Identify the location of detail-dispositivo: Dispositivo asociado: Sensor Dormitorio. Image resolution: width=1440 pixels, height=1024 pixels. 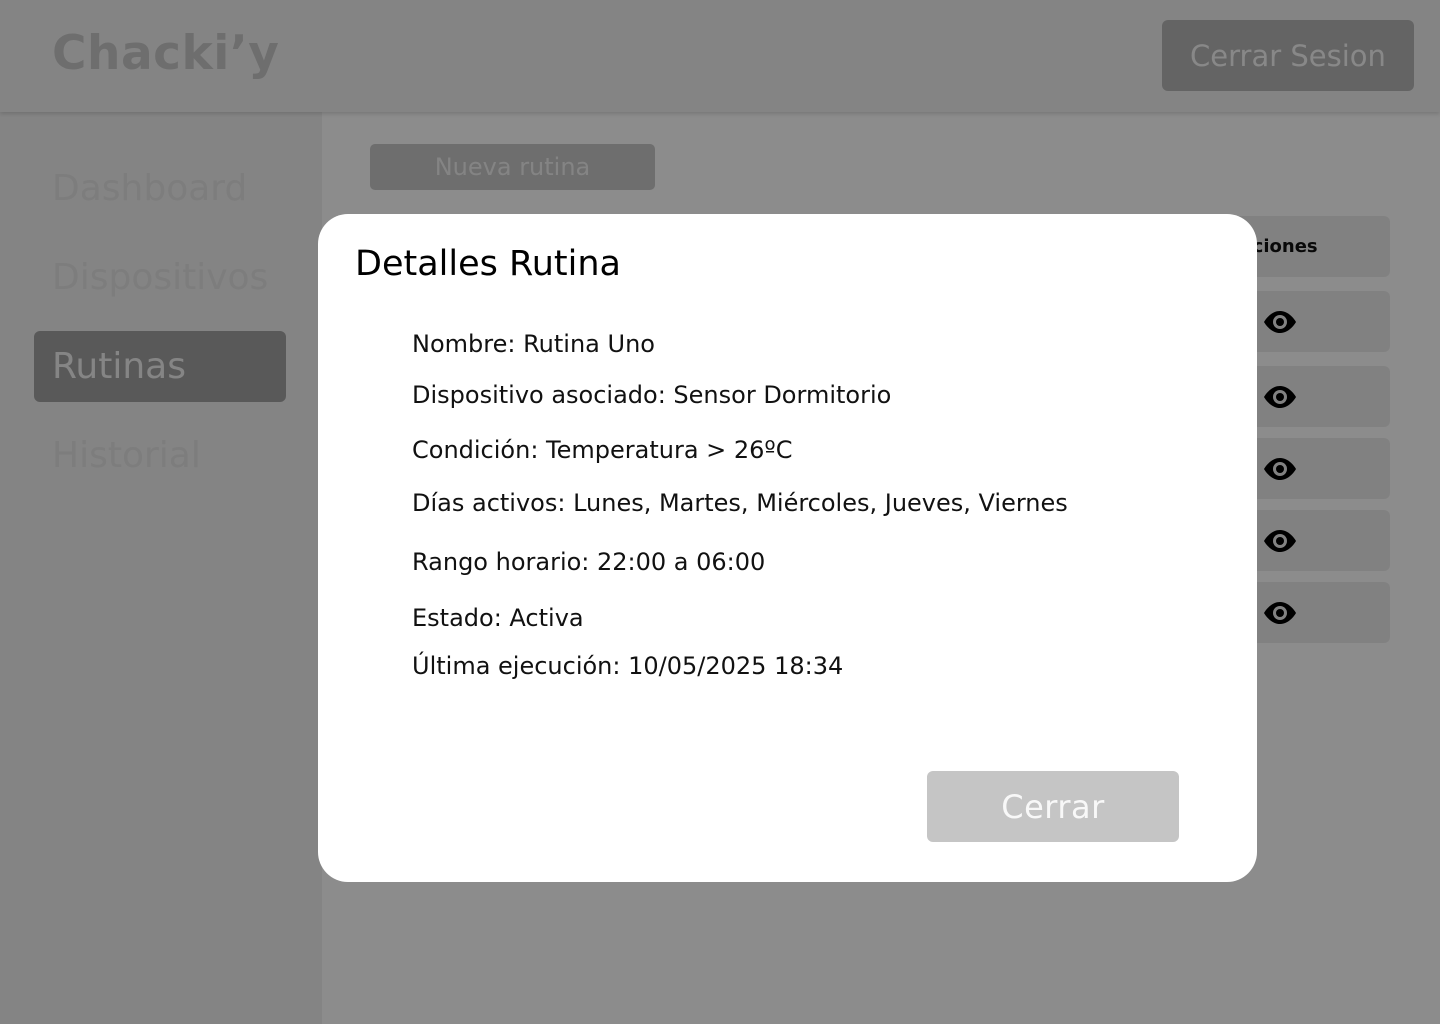
(652, 395).